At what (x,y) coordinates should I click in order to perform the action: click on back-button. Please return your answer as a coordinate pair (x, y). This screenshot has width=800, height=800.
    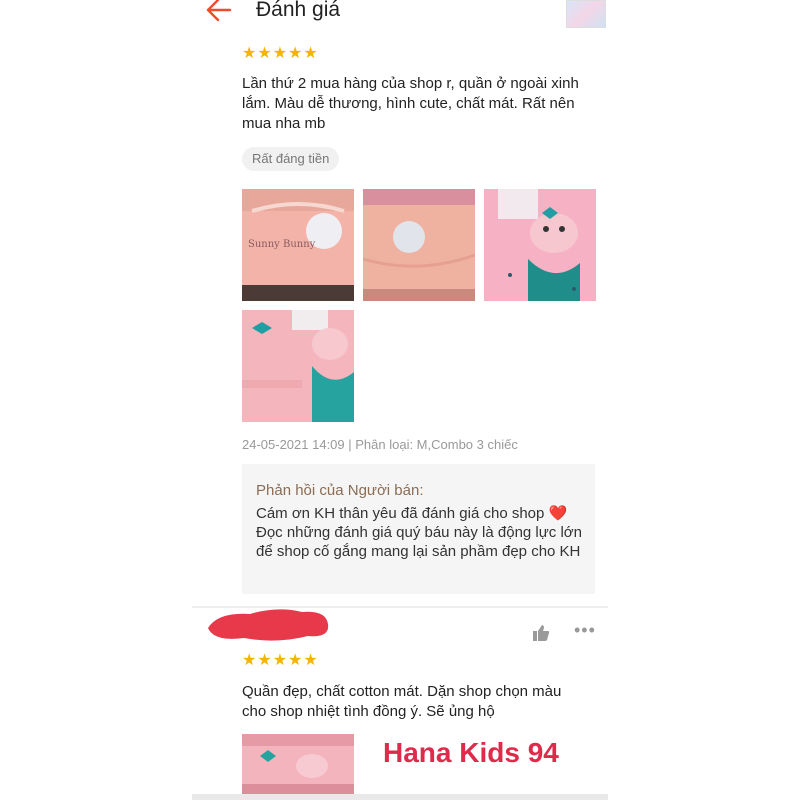
    Looking at the image, I should click on (219, 11).